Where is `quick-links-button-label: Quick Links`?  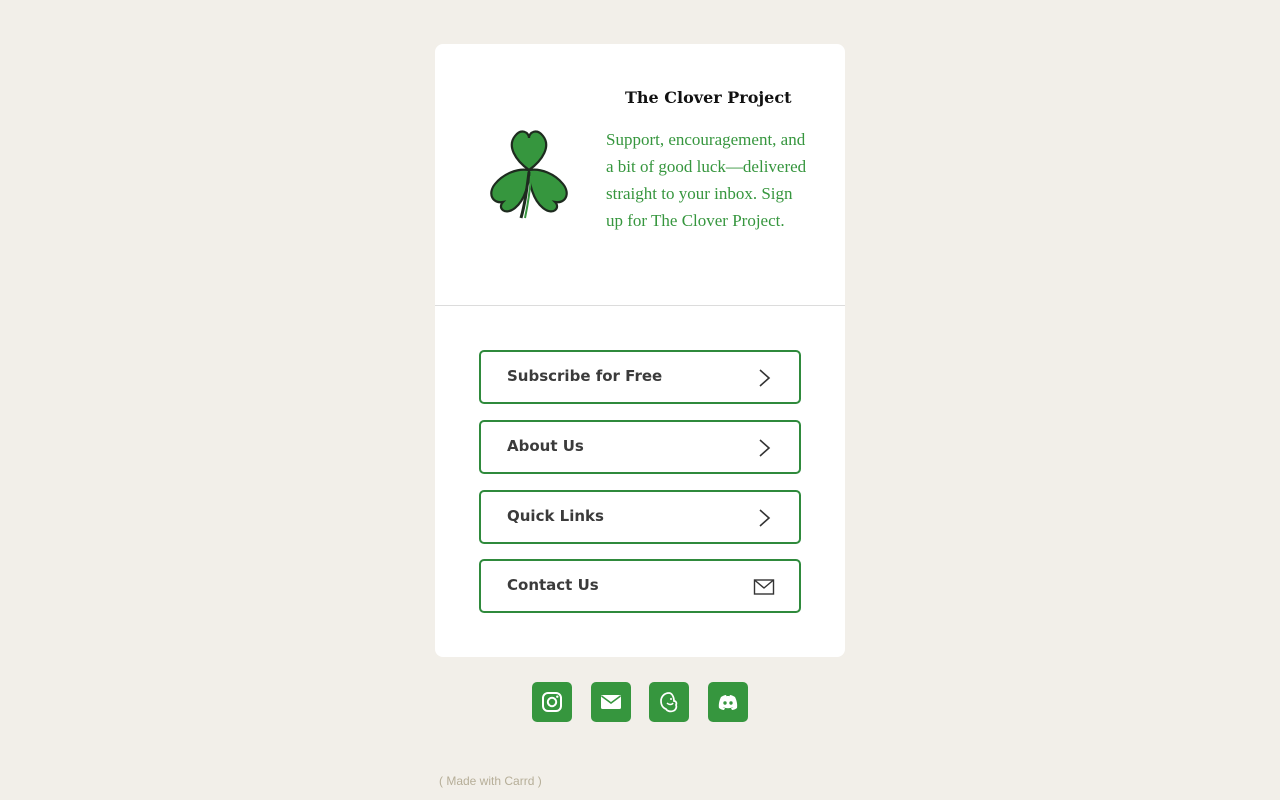
quick-links-button-label: Quick Links is located at coordinates (555, 516).